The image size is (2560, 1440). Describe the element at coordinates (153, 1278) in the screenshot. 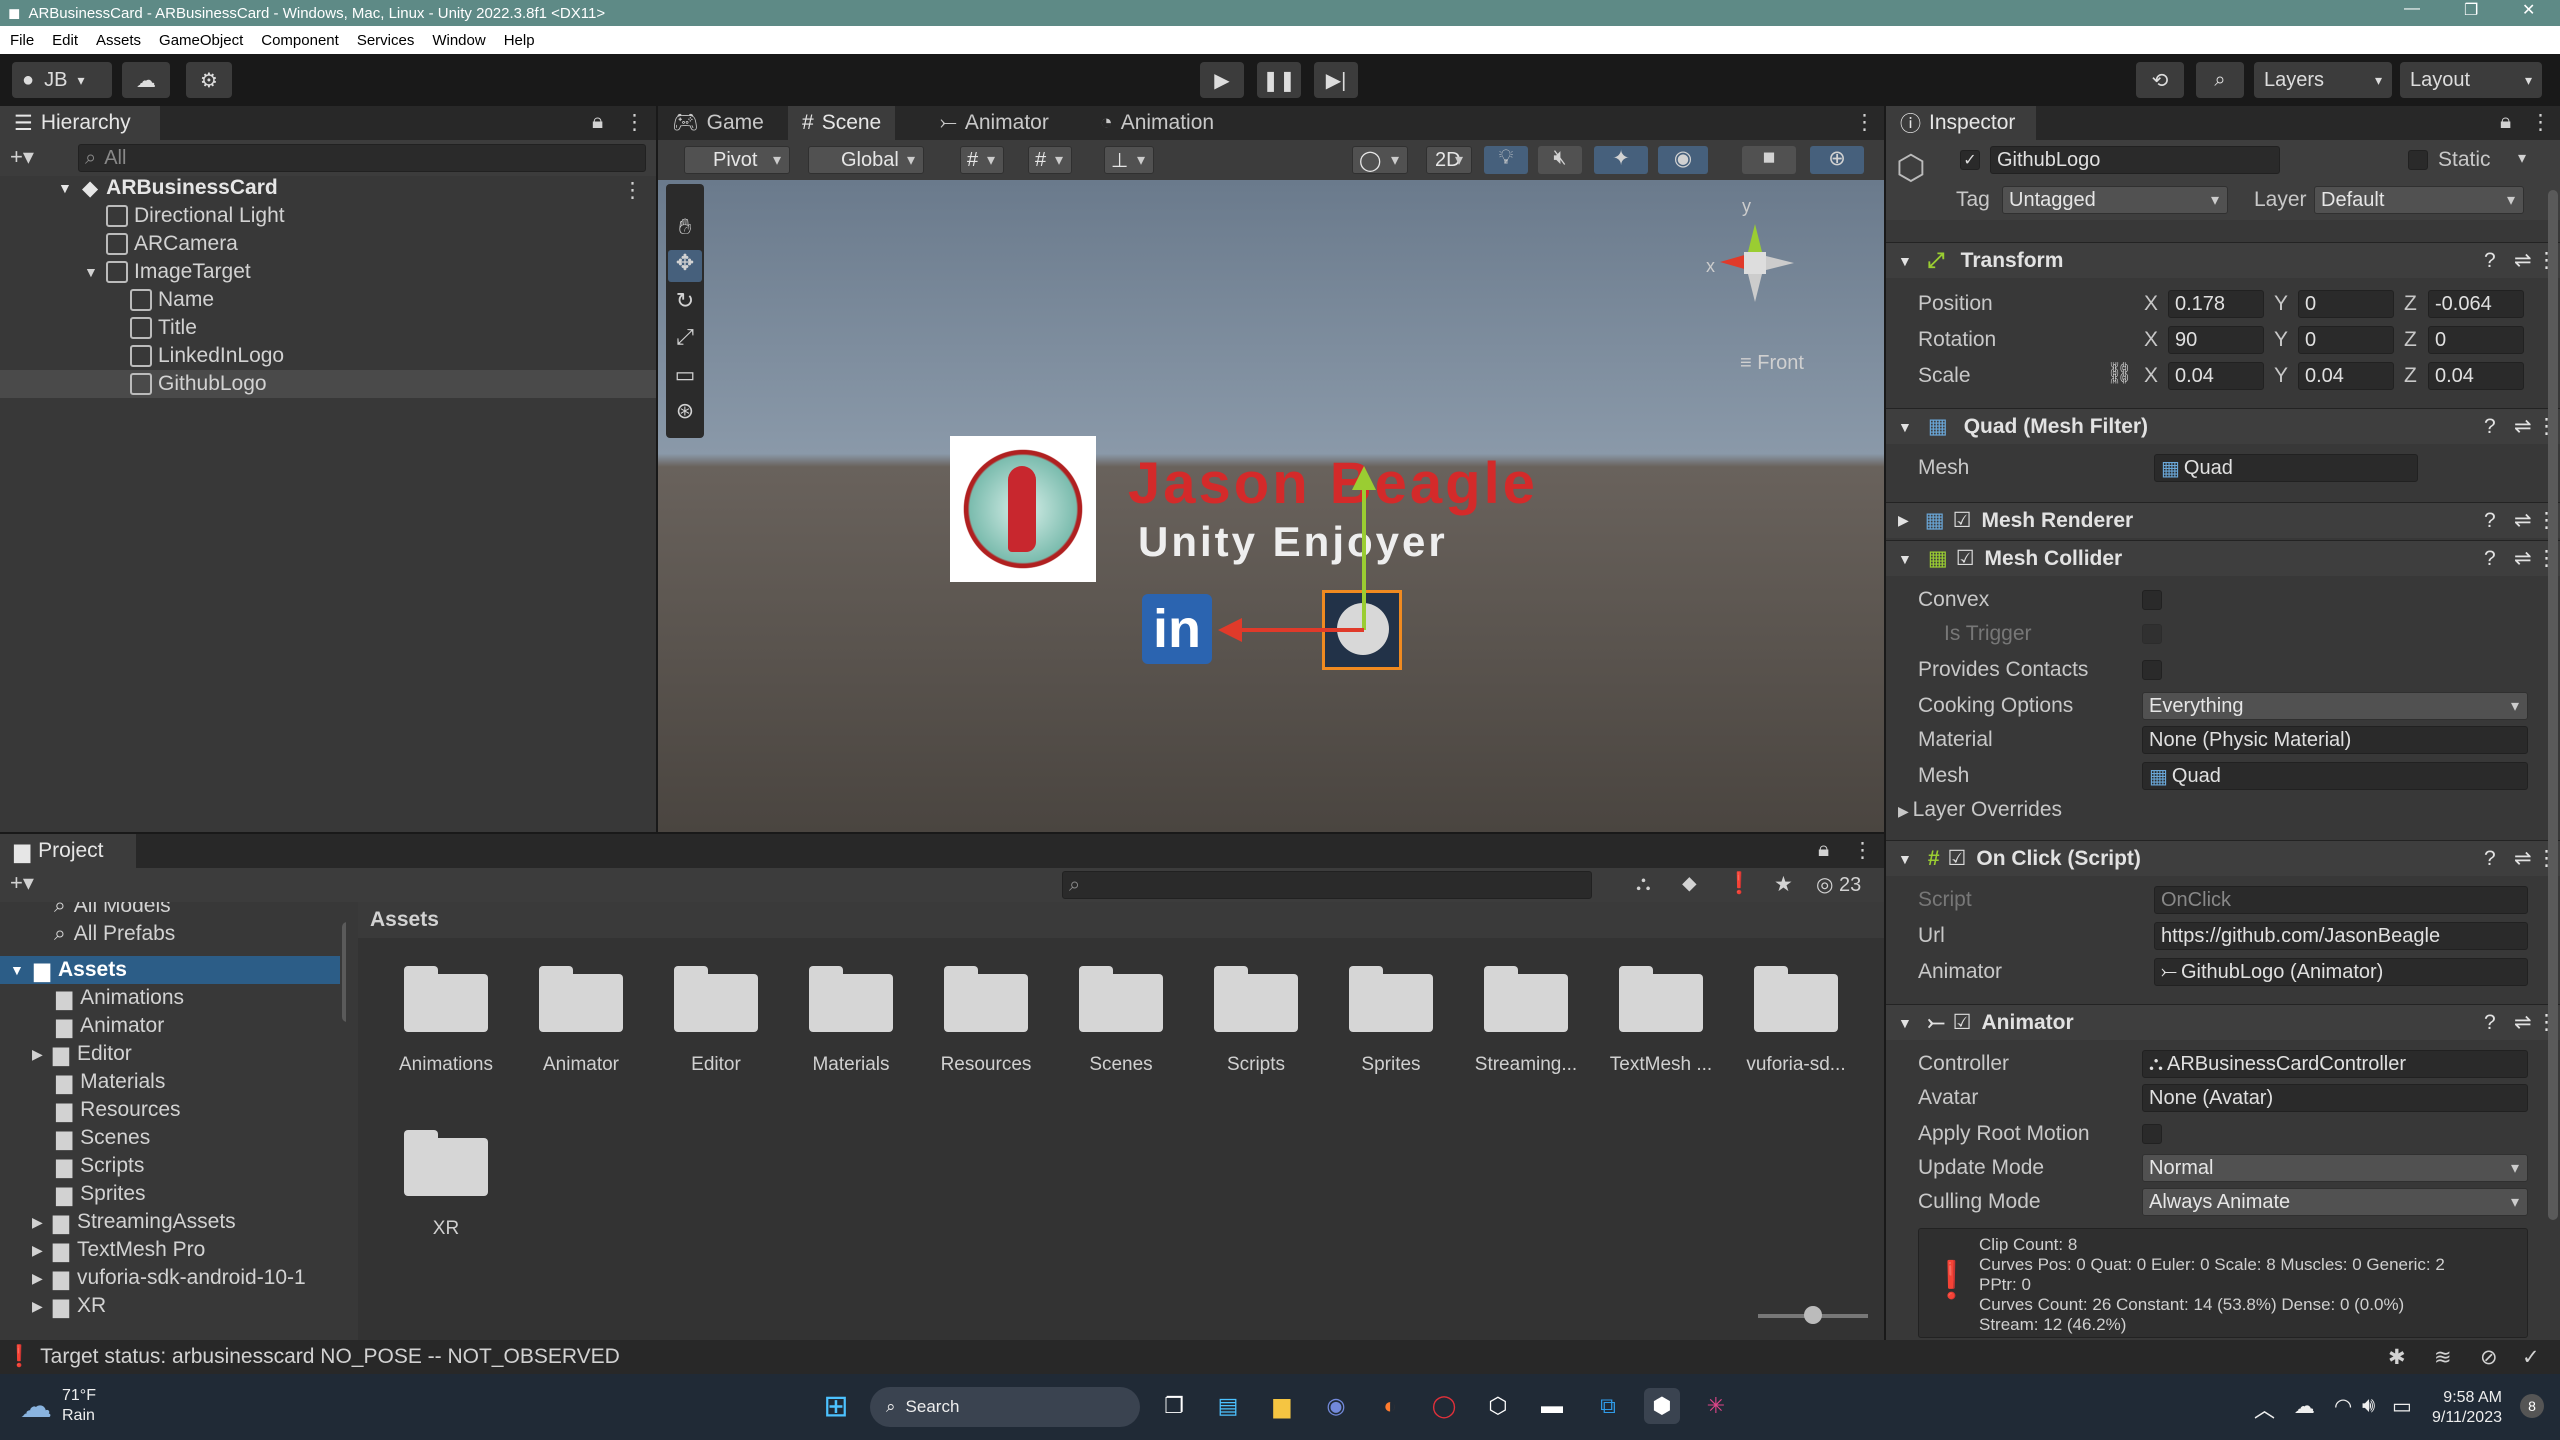

I see `tree-item: ▶ ▆ vuforia-sdk-android-10-1` at that location.